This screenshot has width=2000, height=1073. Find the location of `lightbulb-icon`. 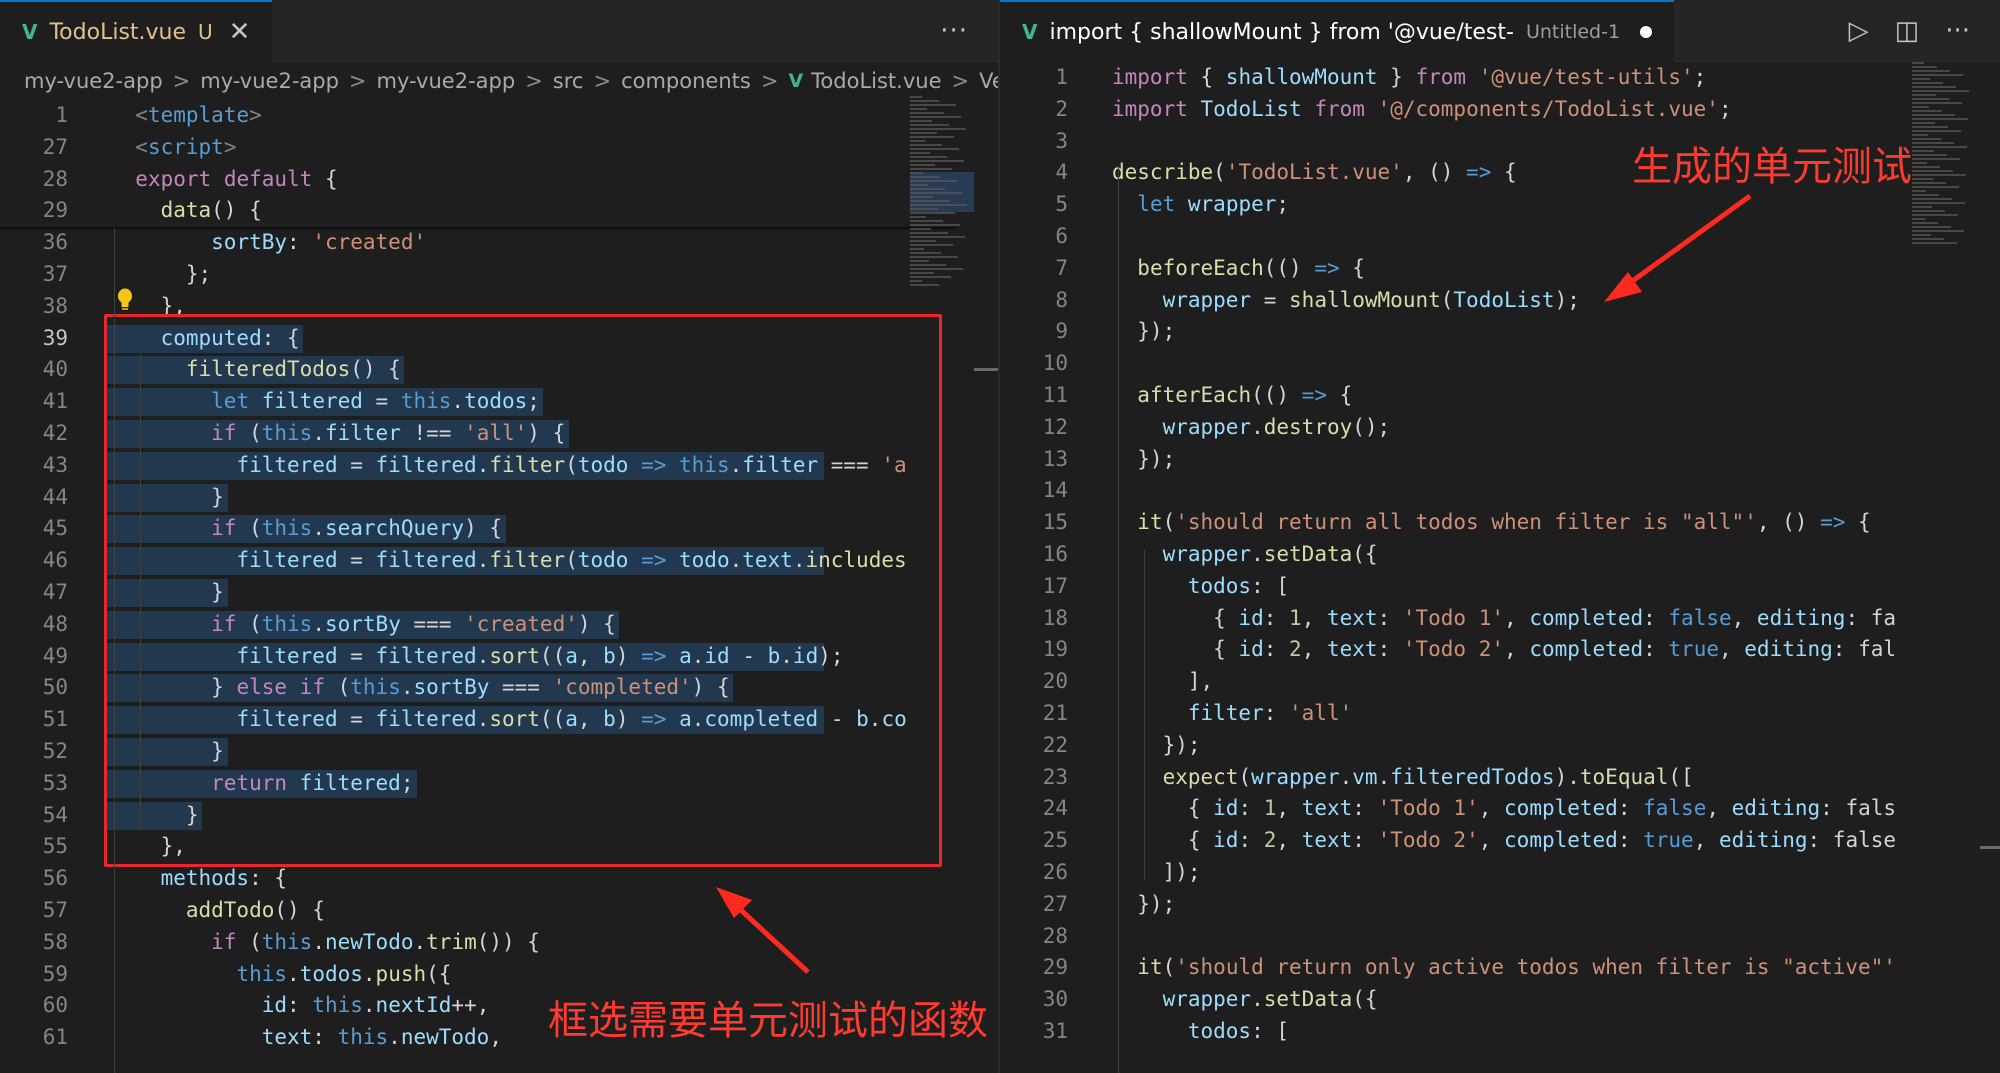

lightbulb-icon is located at coordinates (125, 299).